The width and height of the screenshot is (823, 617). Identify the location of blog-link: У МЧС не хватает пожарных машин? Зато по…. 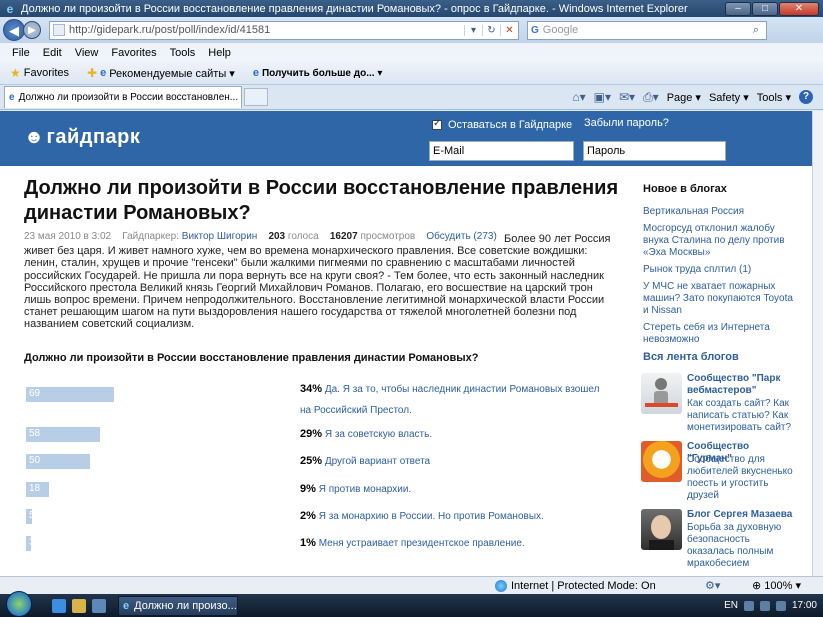
(718, 299).